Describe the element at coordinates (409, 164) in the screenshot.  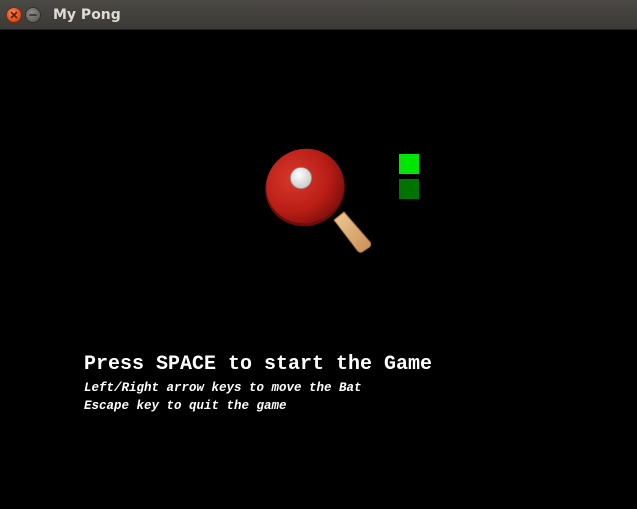
I see `block-bright` at that location.